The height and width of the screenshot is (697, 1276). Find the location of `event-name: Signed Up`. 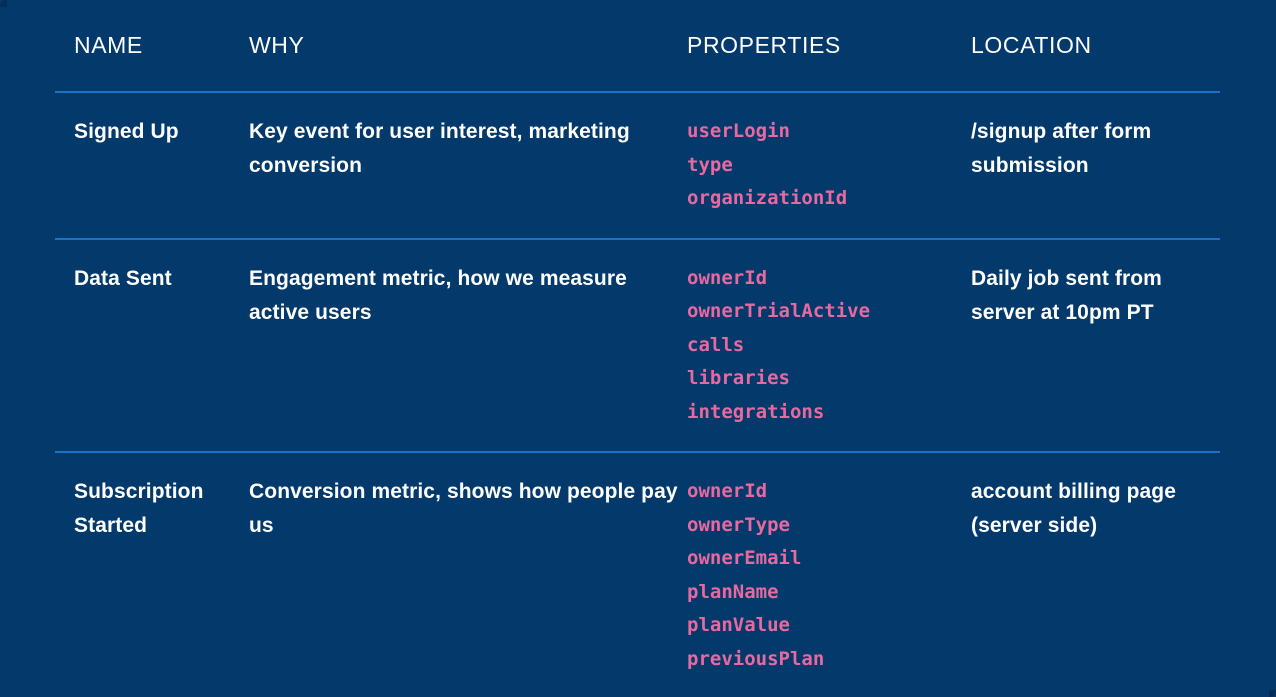

event-name: Signed Up is located at coordinates (126, 131).